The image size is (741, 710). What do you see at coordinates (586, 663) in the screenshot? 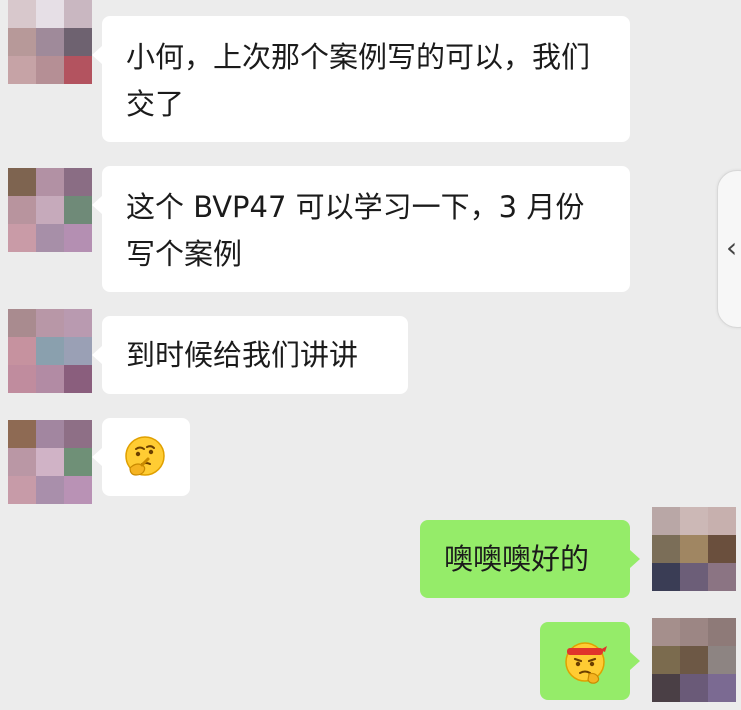
I see `determined-face-headband-icon` at bounding box center [586, 663].